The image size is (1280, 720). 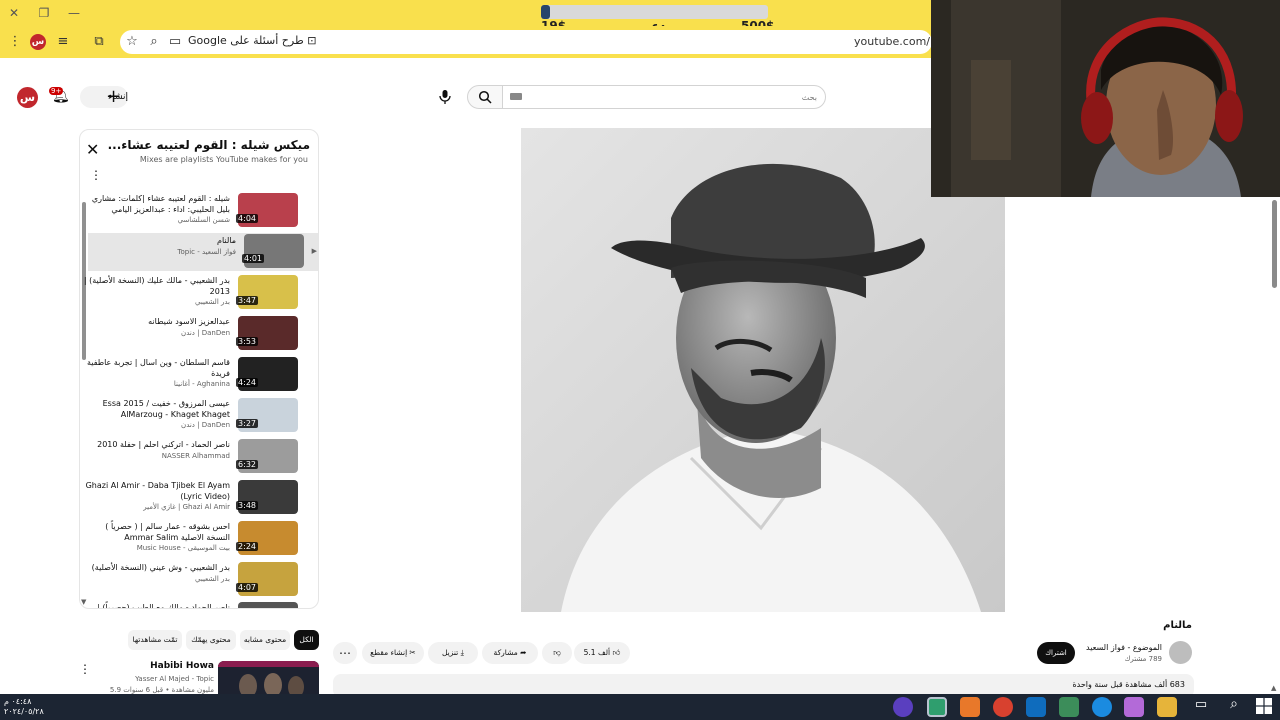 What do you see at coordinates (201, 336) in the screenshot?
I see `playlist-item: 3:53 عبدالعزيز الاسود شيطانه DanDen | دندن` at bounding box center [201, 336].